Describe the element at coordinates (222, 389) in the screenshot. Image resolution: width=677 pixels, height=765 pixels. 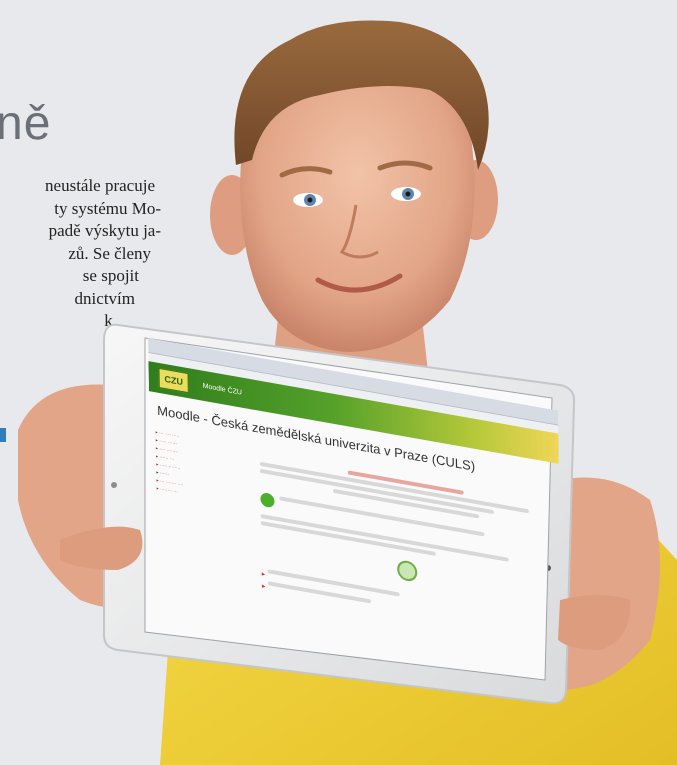
I see `header-link: Moodle ČZU` at that location.